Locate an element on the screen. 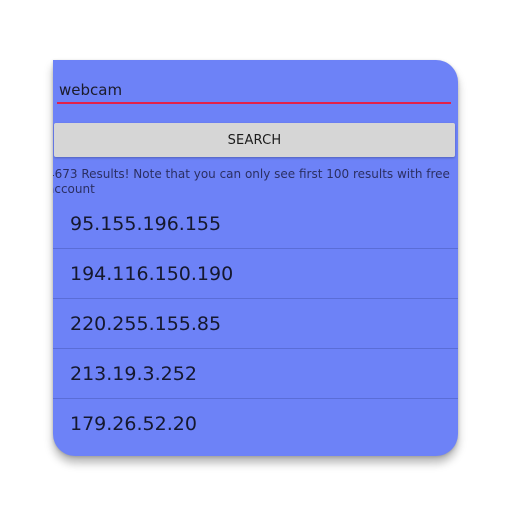 Image resolution: width=512 pixels, height=512 pixels. search-button: SEARCH is located at coordinates (254, 140).